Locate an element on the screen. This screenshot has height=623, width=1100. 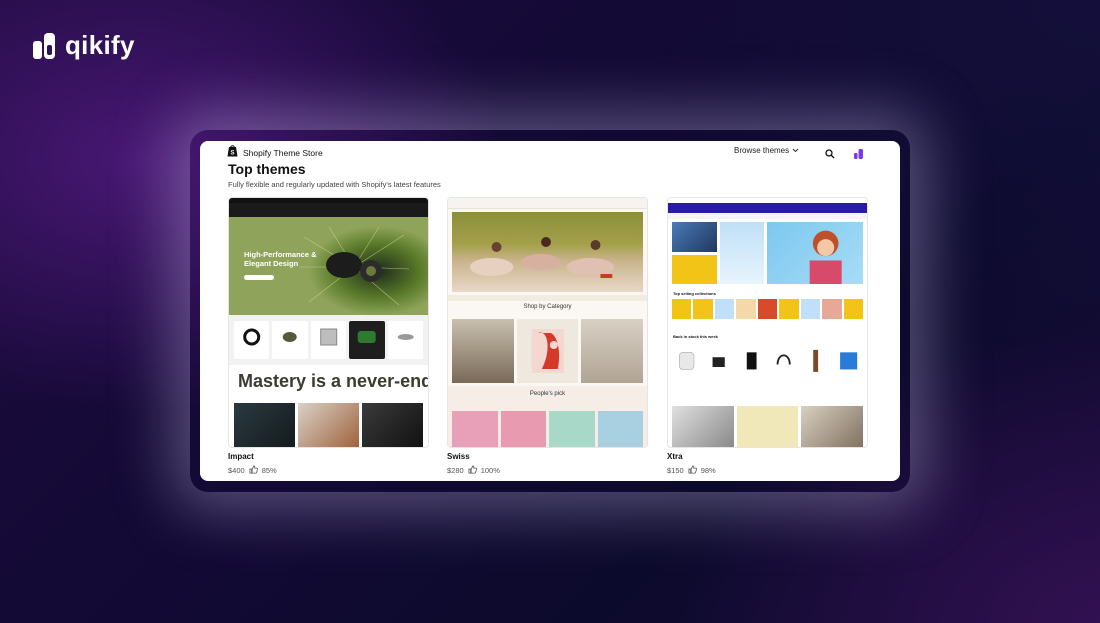
impact-tagline: Mastery is a never-endin is located at coordinates (333, 381).